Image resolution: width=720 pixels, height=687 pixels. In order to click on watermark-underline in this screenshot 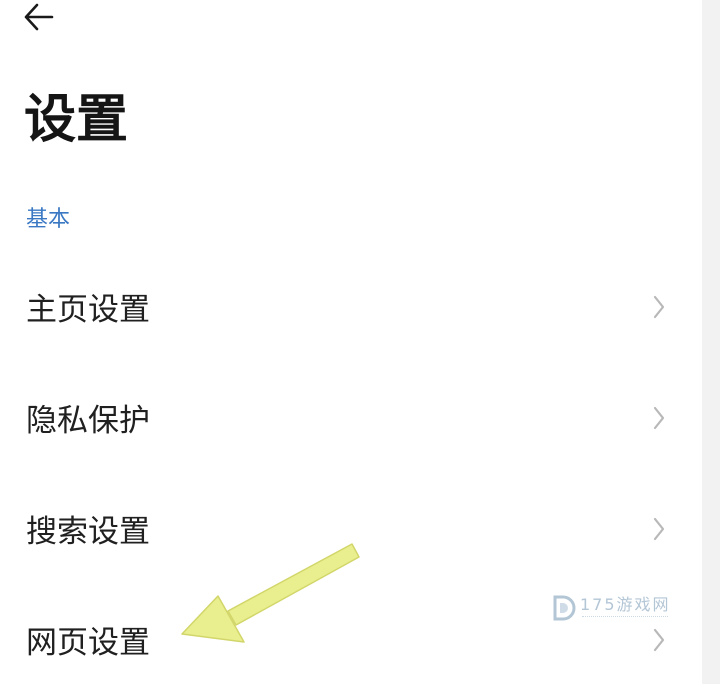, I will do `click(625, 618)`.